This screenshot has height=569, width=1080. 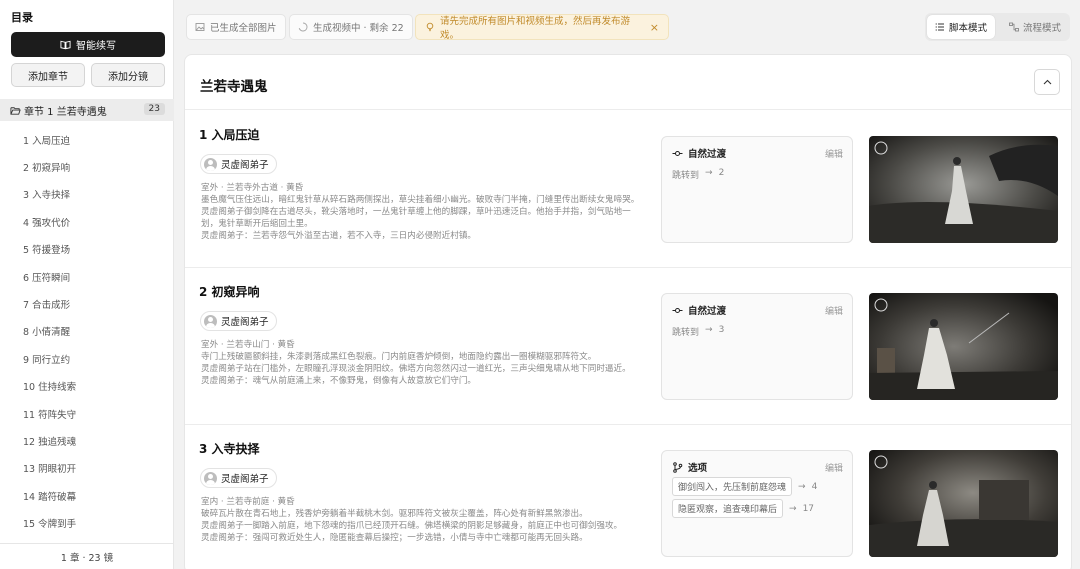 I want to click on script-mode-button: 脚本模式, so click(x=961, y=27).